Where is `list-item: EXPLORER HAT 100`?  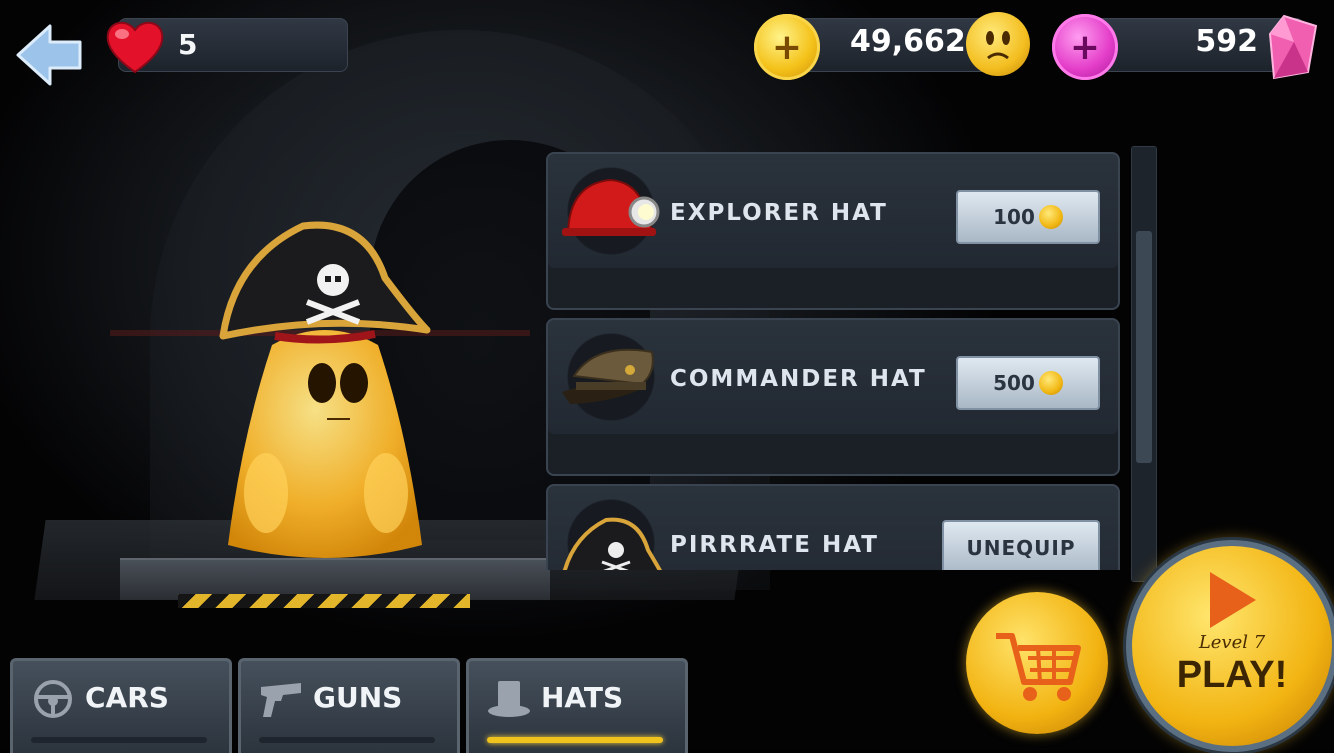
list-item: EXPLORER HAT 100 is located at coordinates (833, 231).